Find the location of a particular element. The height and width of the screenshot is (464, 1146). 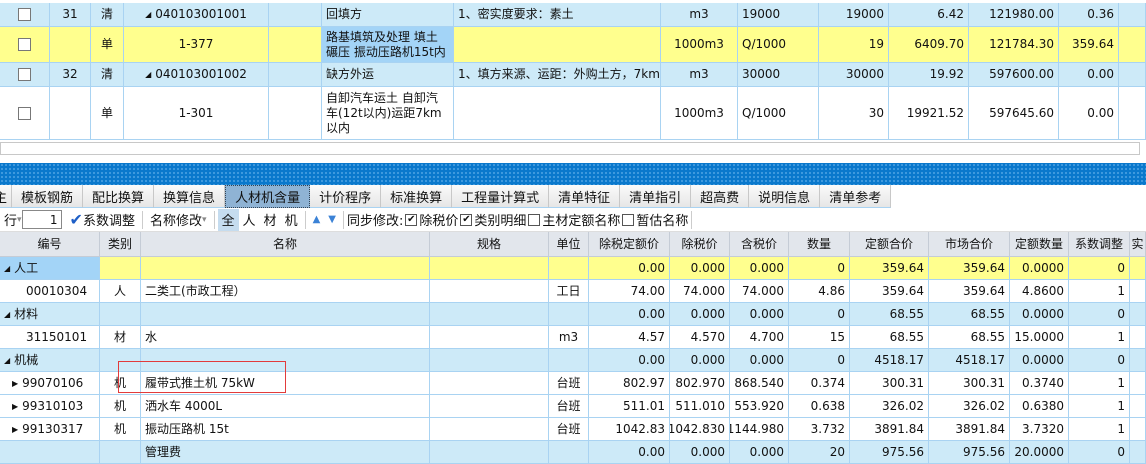

filter-1: 人 is located at coordinates (249, 220).